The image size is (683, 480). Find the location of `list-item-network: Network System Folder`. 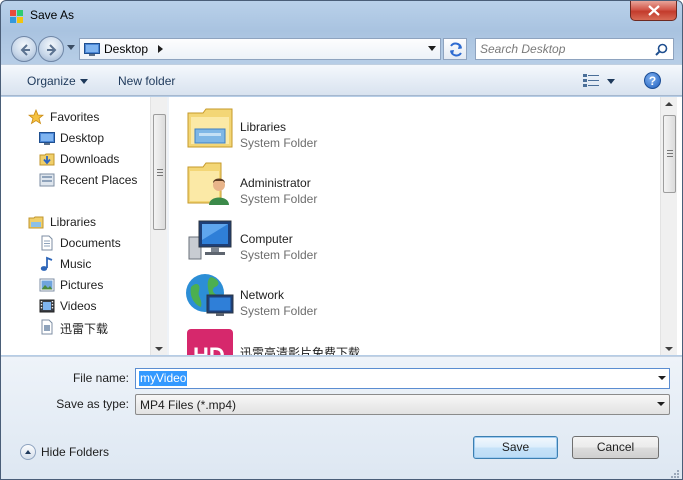

list-item-network: Network System Folder is located at coordinates (335, 299).